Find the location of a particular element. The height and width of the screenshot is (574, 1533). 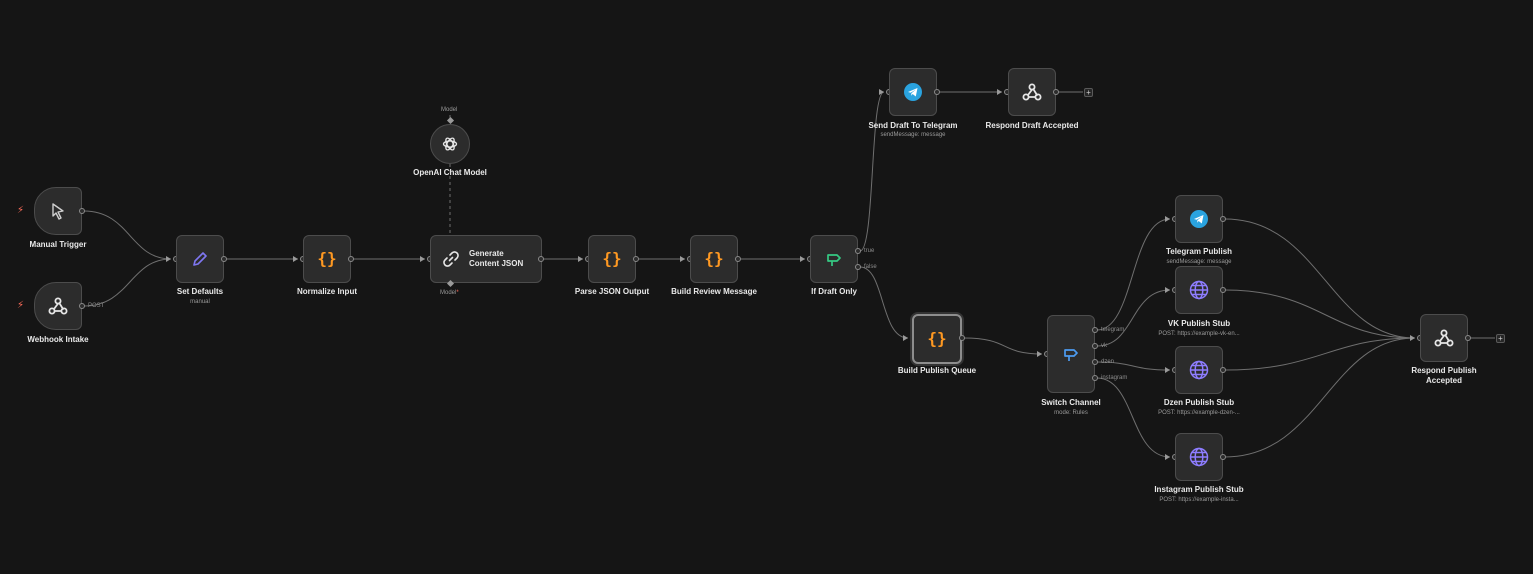

node-label: Telegram Publish is located at coordinates (1199, 251).